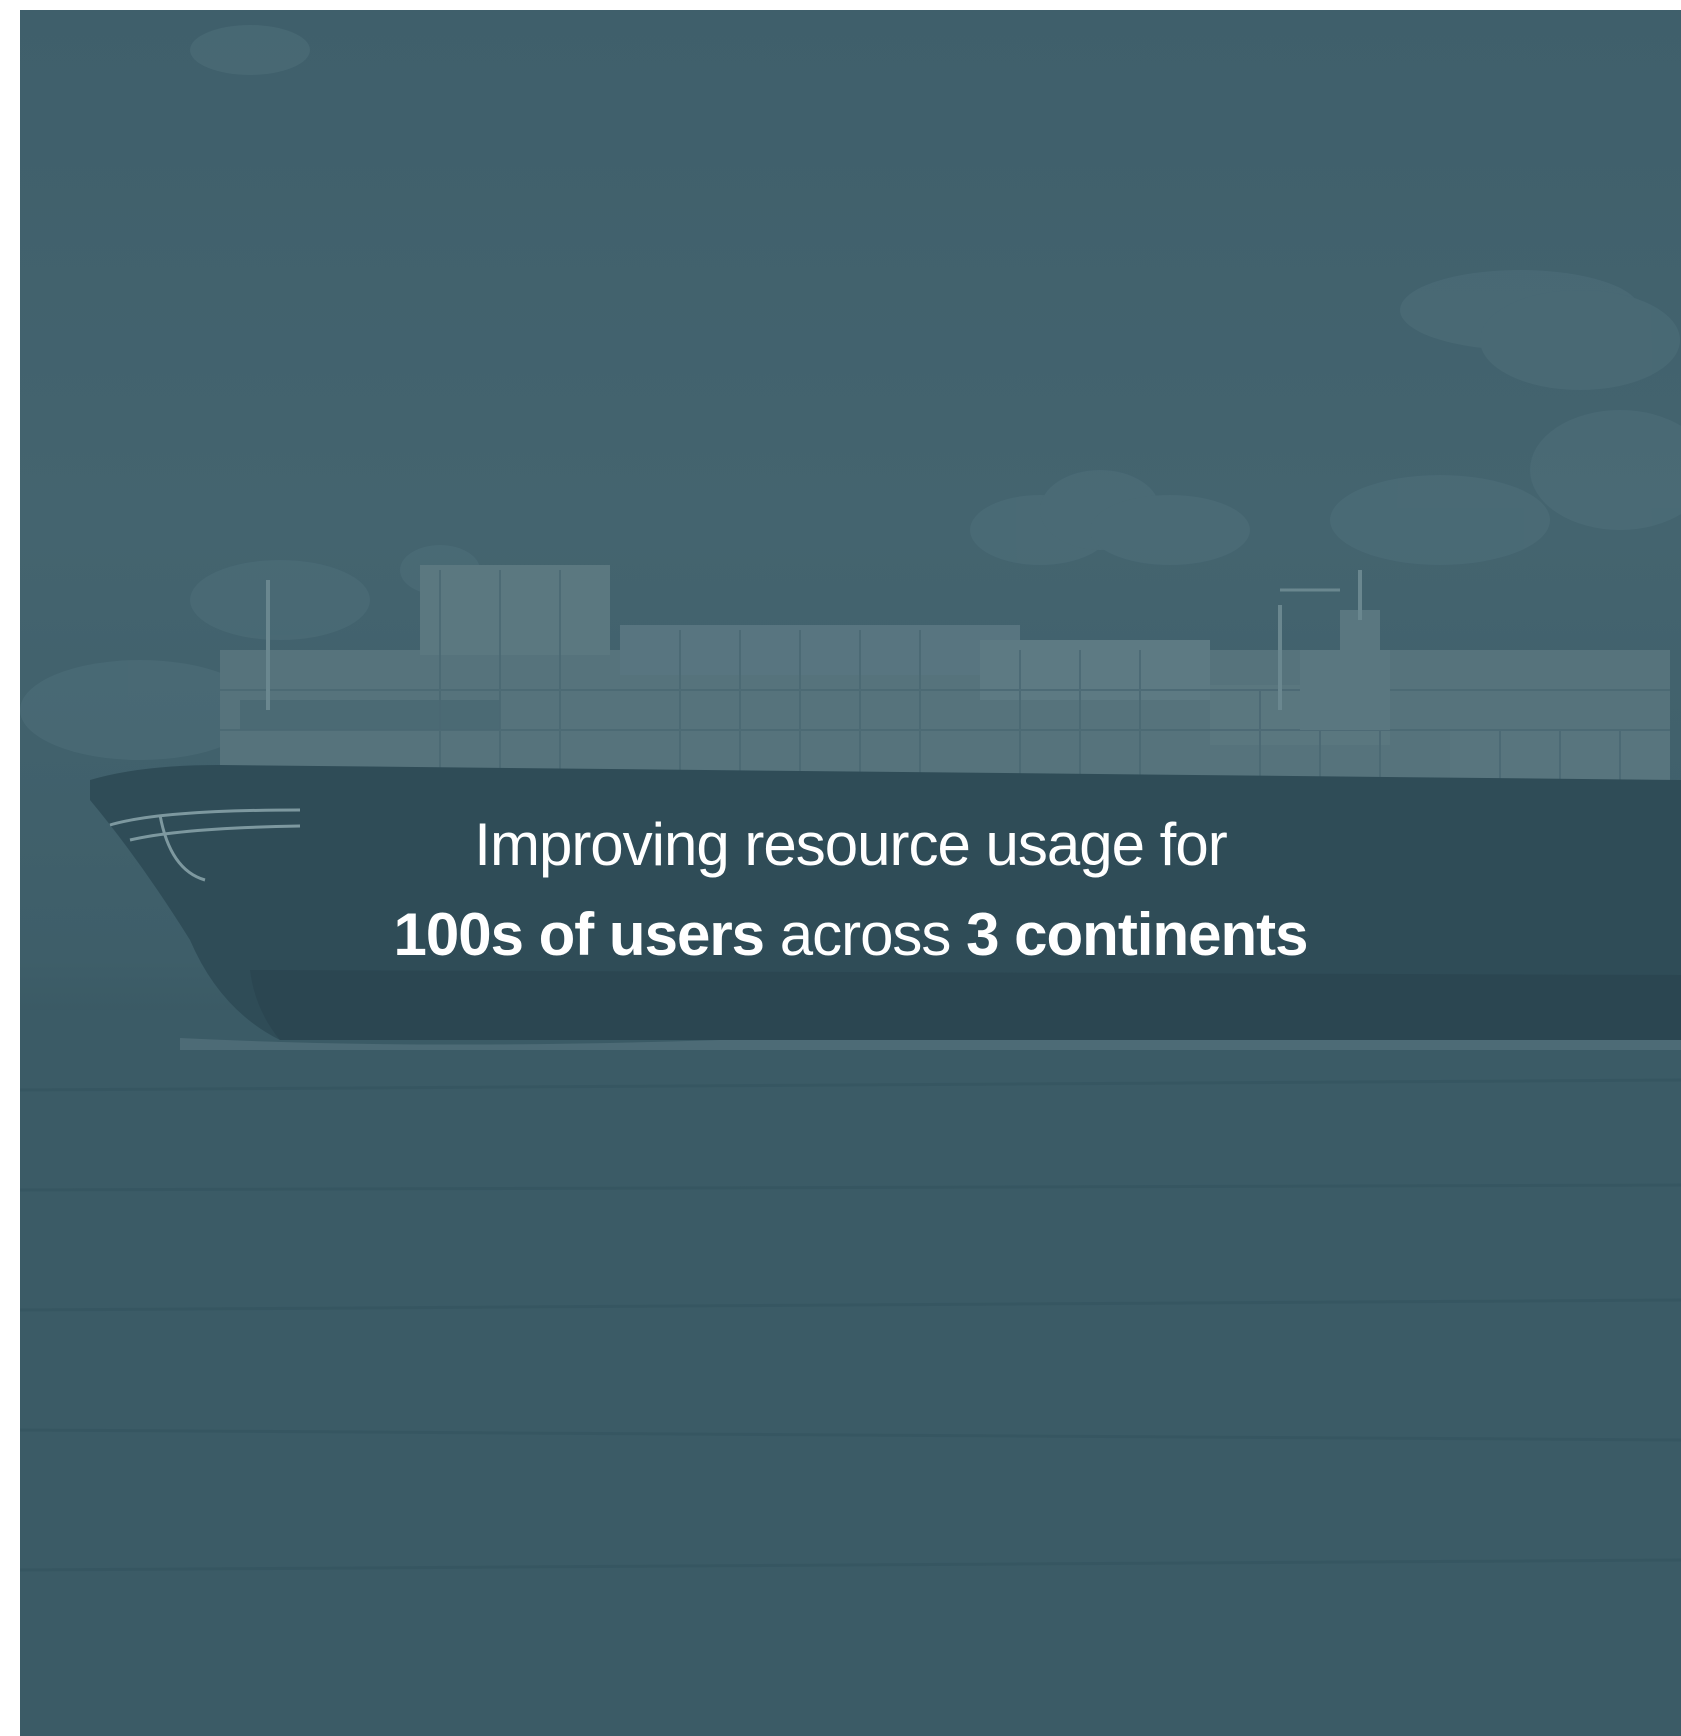 This screenshot has width=1681, height=1736. I want to click on hull-shadow, so click(965, 1005).